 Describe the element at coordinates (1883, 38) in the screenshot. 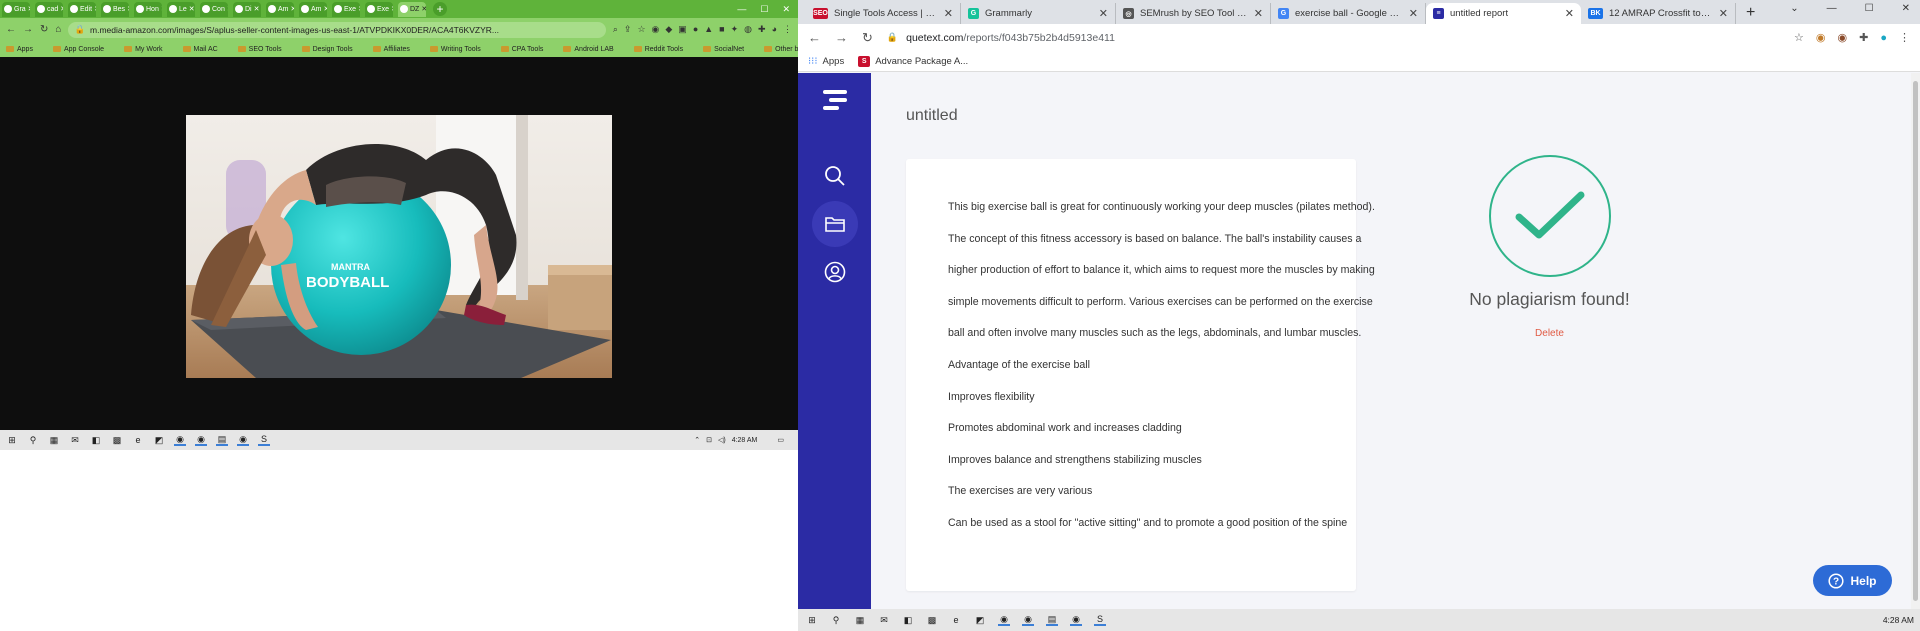

I see `avatar: ●` at that location.